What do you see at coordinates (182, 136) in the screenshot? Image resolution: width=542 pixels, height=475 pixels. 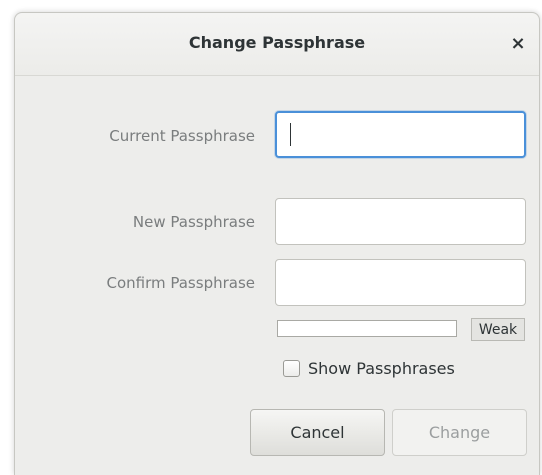 I see `current-passphrase-label: Current Passphrase` at bounding box center [182, 136].